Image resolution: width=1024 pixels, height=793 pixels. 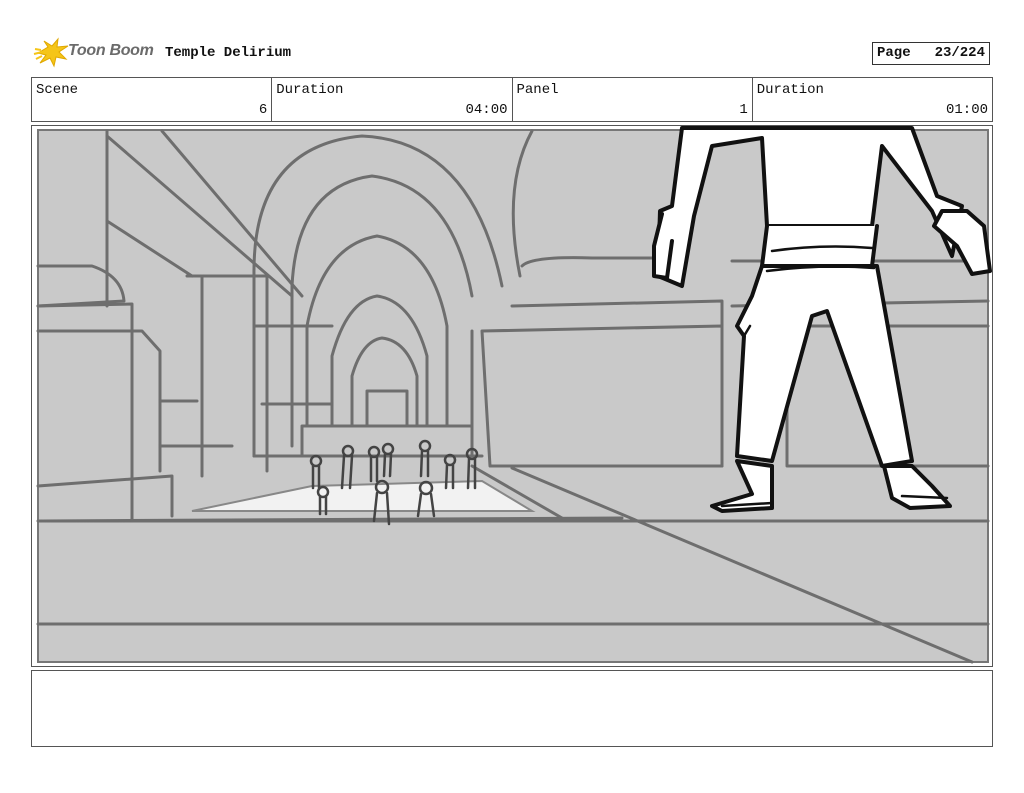 What do you see at coordinates (790, 90) in the screenshot?
I see `panel-duration-label: Duration` at bounding box center [790, 90].